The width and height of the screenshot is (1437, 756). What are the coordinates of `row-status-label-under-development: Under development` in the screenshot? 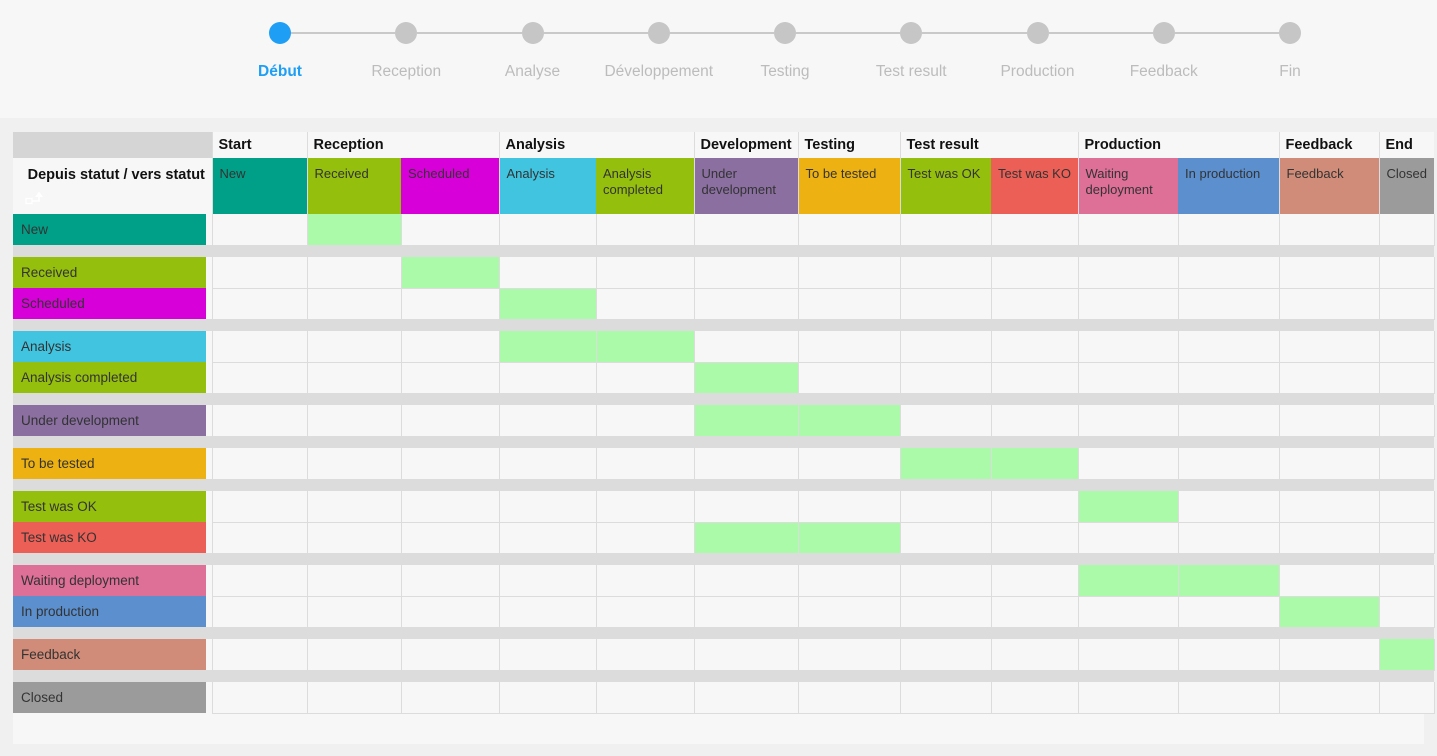 It's located at (109, 420).